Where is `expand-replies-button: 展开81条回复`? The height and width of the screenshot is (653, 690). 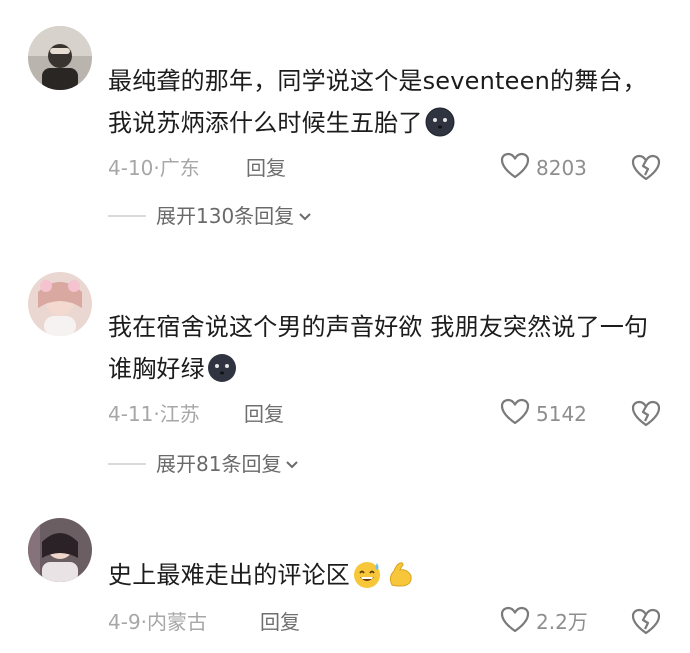 expand-replies-button: 展开81条回复 is located at coordinates (203, 464).